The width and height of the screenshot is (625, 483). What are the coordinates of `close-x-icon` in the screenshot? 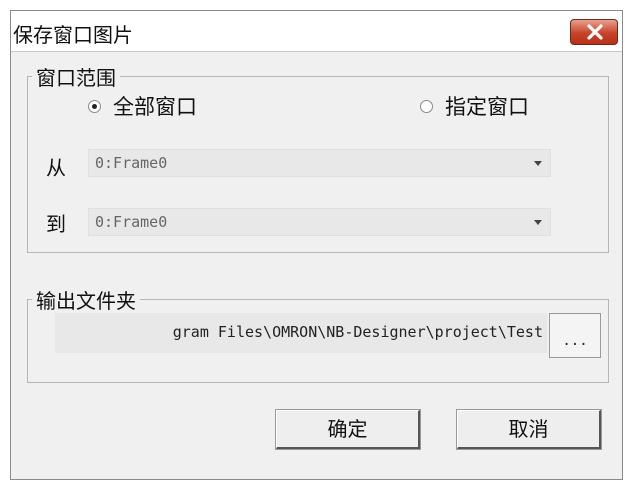 It's located at (595, 32).